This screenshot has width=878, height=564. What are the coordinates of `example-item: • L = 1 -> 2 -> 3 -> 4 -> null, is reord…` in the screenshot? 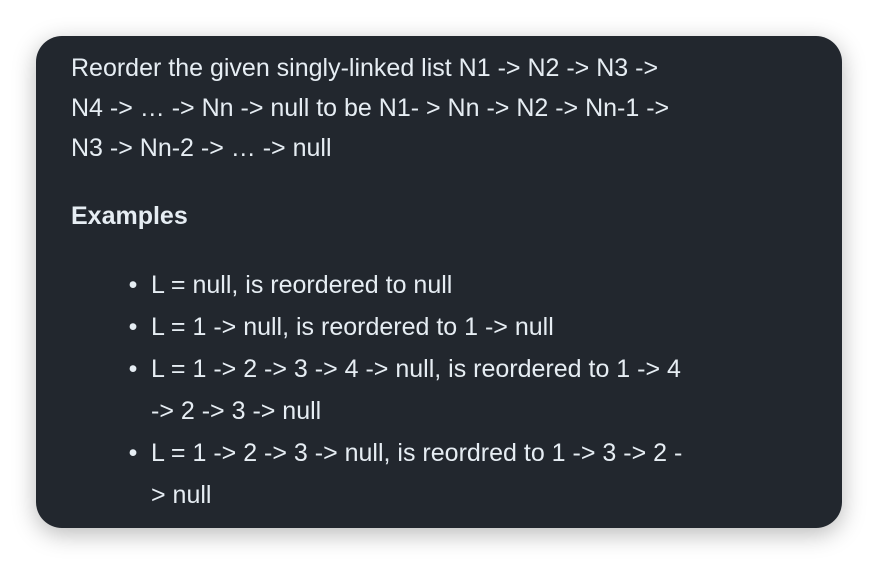 It's located at (470, 390).